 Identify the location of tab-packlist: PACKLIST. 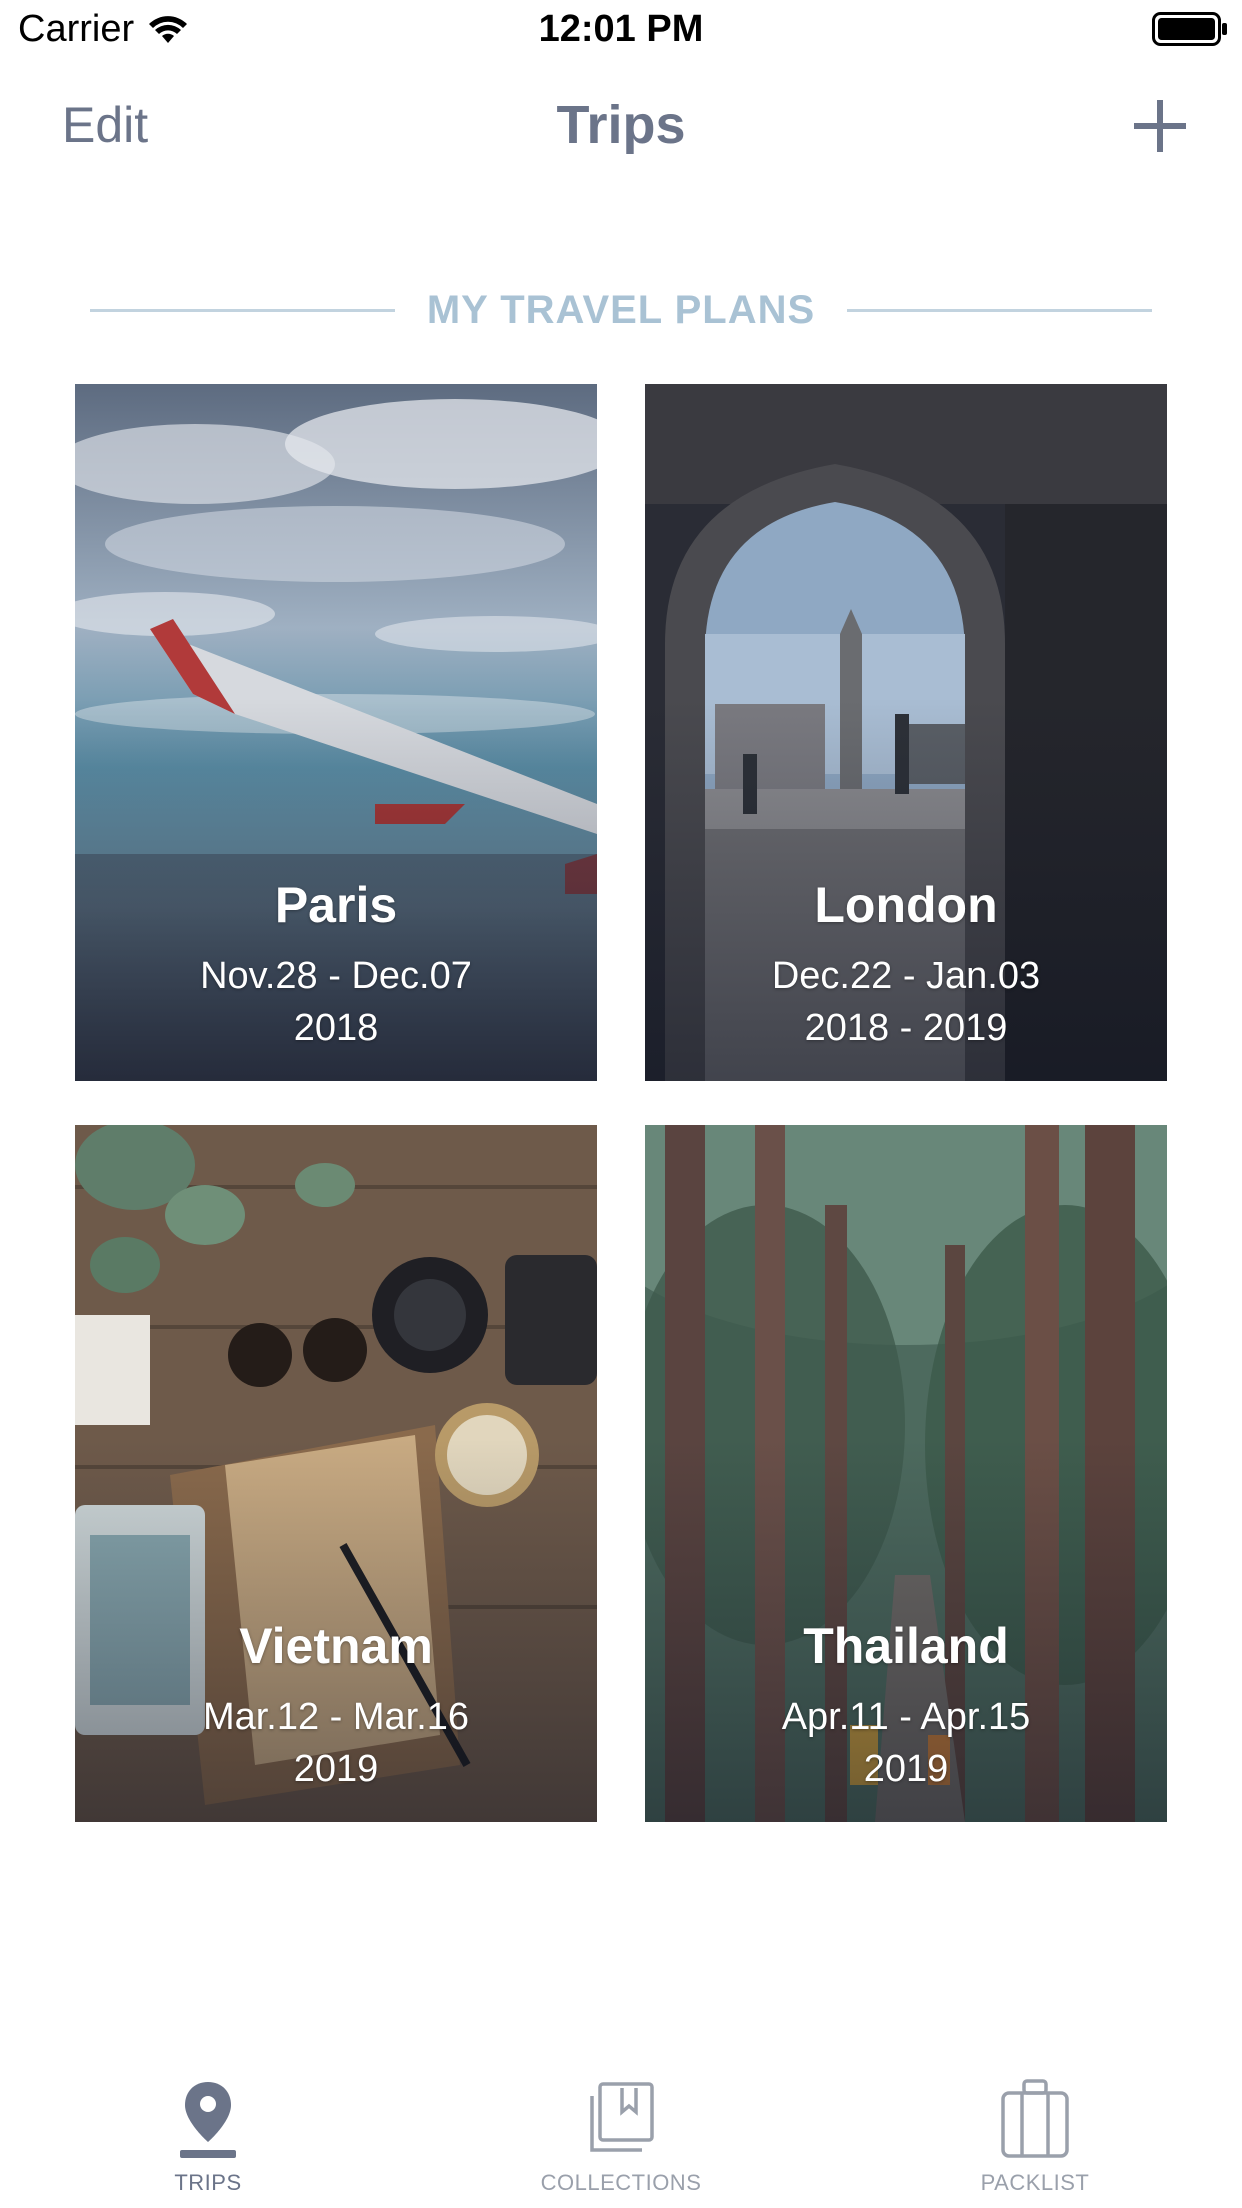
(1035, 2134).